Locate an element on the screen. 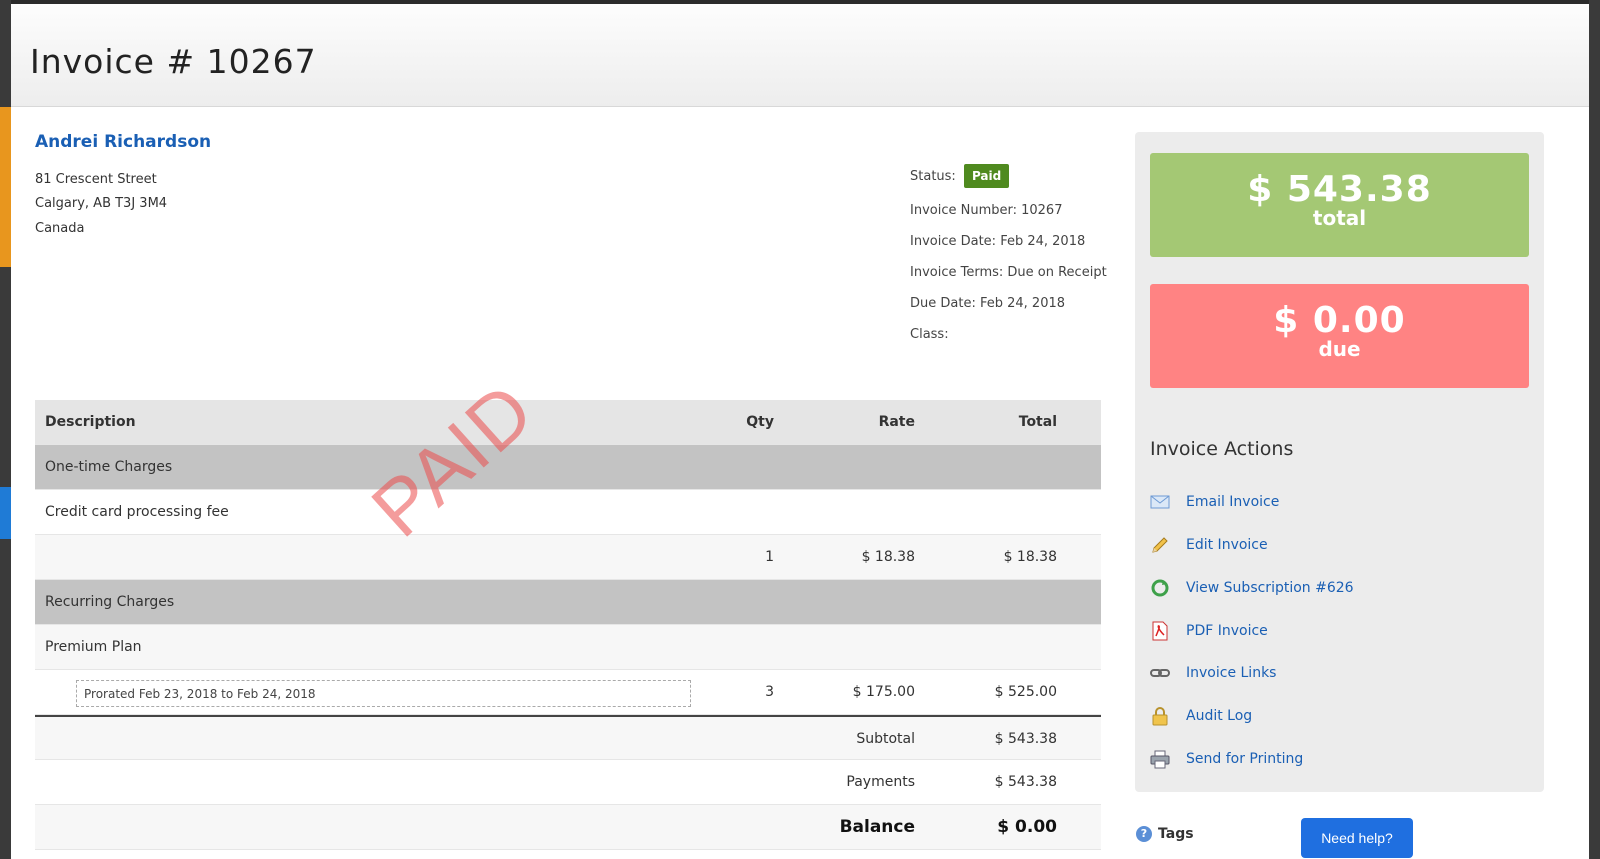 The width and height of the screenshot is (1600, 859). item-description: Premium Plan is located at coordinates (93, 647).